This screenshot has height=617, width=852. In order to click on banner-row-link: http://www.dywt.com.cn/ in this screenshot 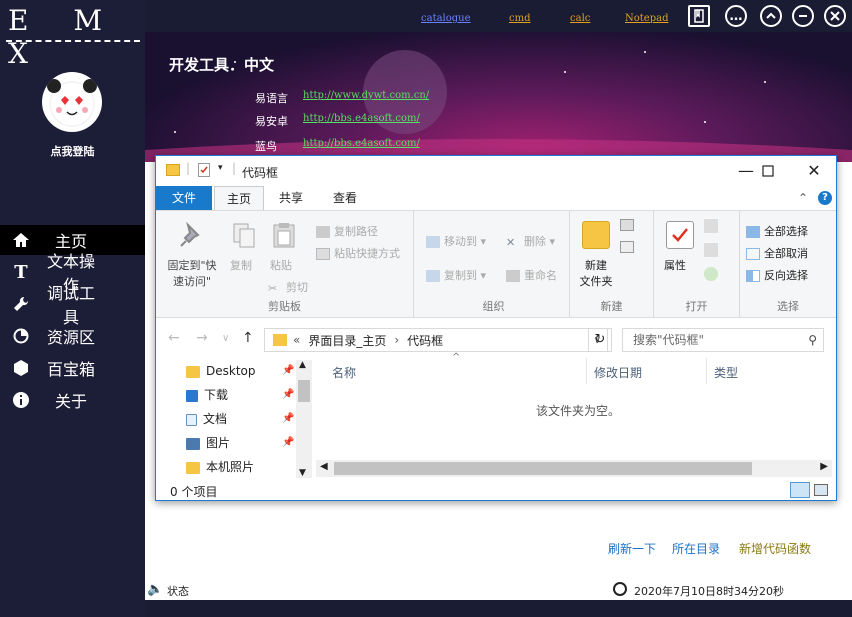, I will do `click(366, 95)`.